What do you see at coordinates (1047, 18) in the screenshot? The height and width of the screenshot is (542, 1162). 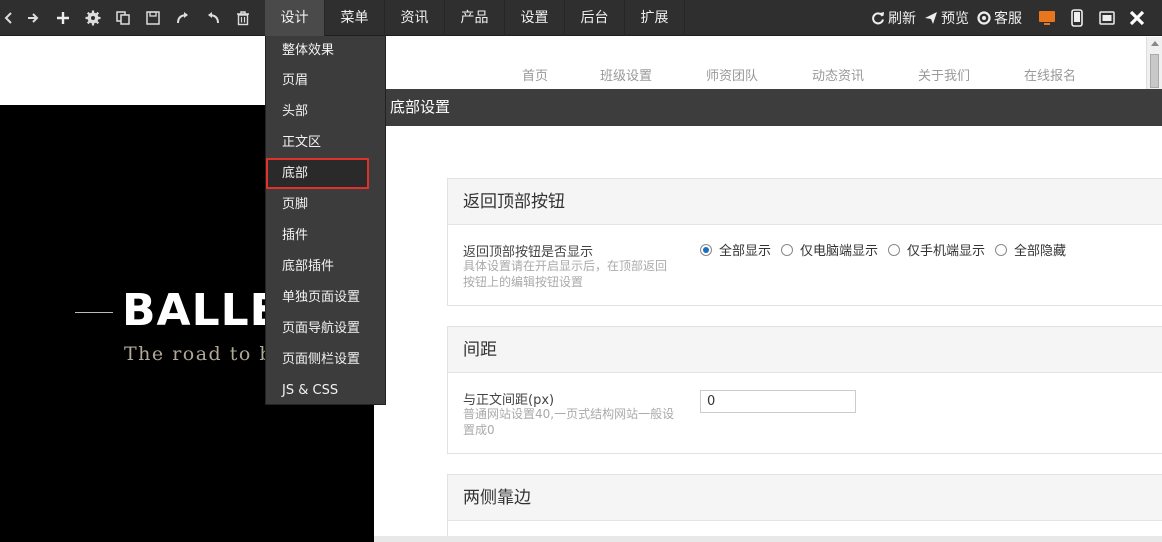 I see `desktop-view-icon` at bounding box center [1047, 18].